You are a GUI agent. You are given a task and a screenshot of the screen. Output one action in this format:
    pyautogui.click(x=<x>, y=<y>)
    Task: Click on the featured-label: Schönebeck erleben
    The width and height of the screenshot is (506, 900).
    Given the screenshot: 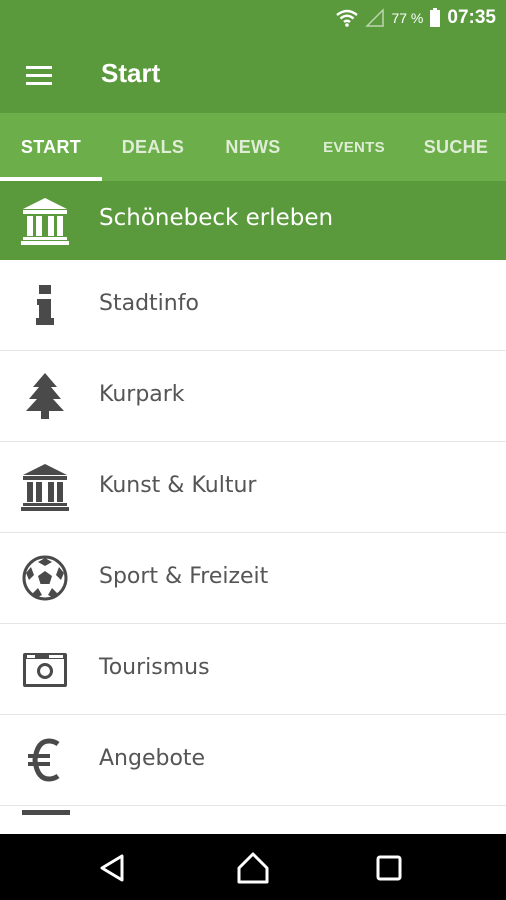 What is the action you would take?
    pyautogui.click(x=216, y=218)
    